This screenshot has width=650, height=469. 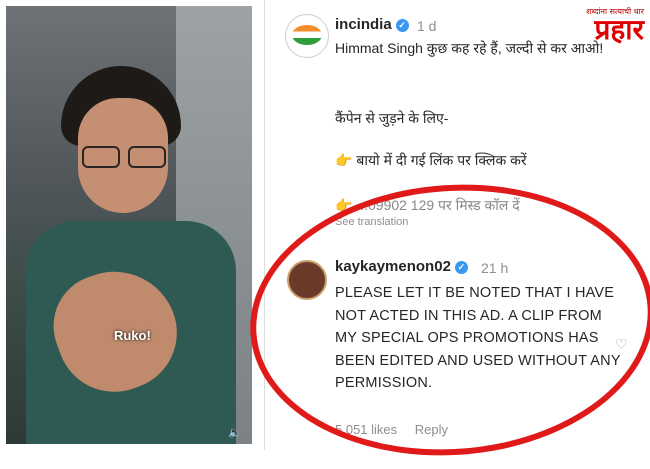 What do you see at coordinates (372, 24) in the screenshot?
I see `comment1-username: incindia ✓` at bounding box center [372, 24].